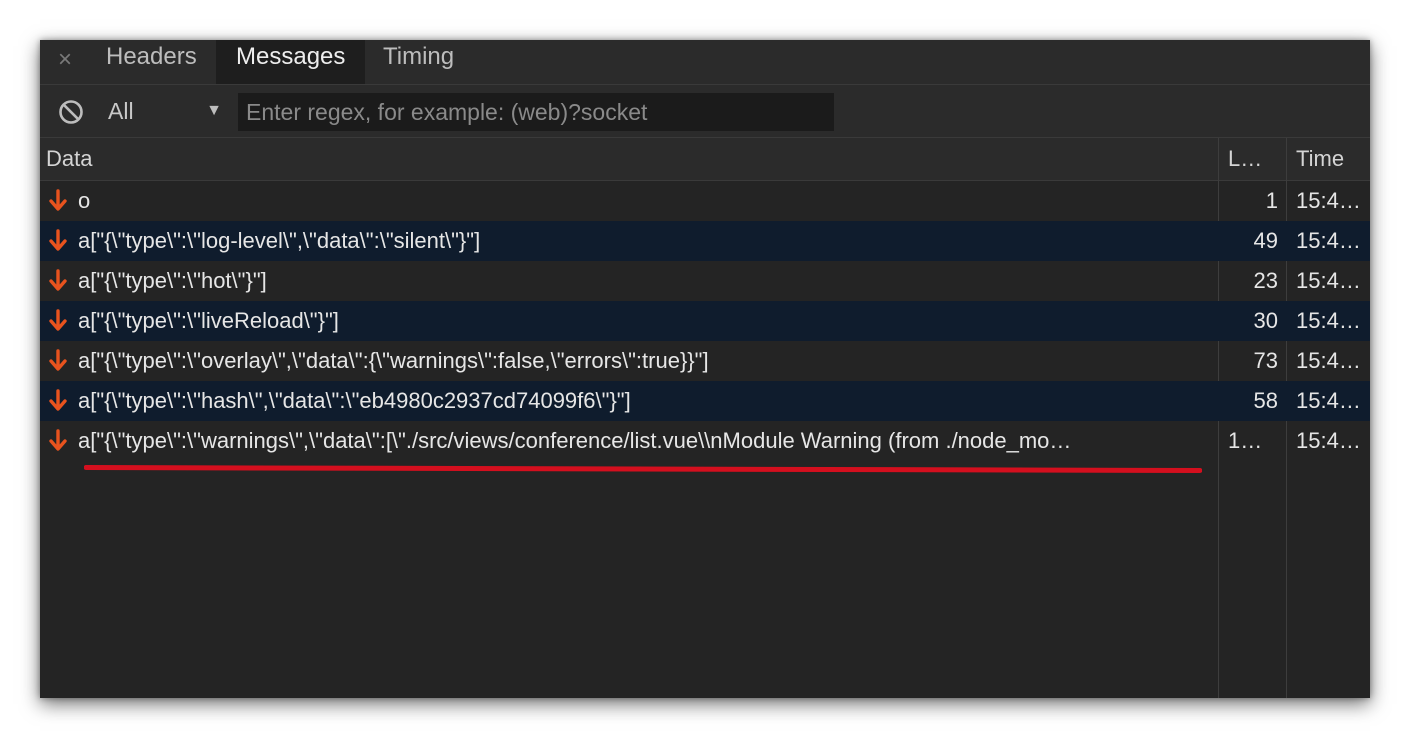 Image resolution: width=1410 pixels, height=738 pixels. What do you see at coordinates (71, 112) in the screenshot?
I see `block-icon` at bounding box center [71, 112].